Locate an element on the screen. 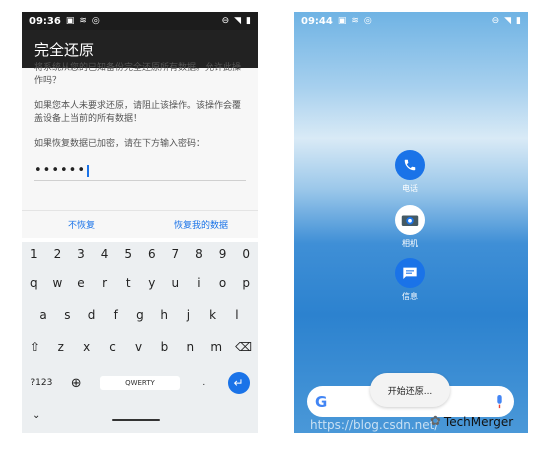  status-time: 09:44 is located at coordinates (317, 21).